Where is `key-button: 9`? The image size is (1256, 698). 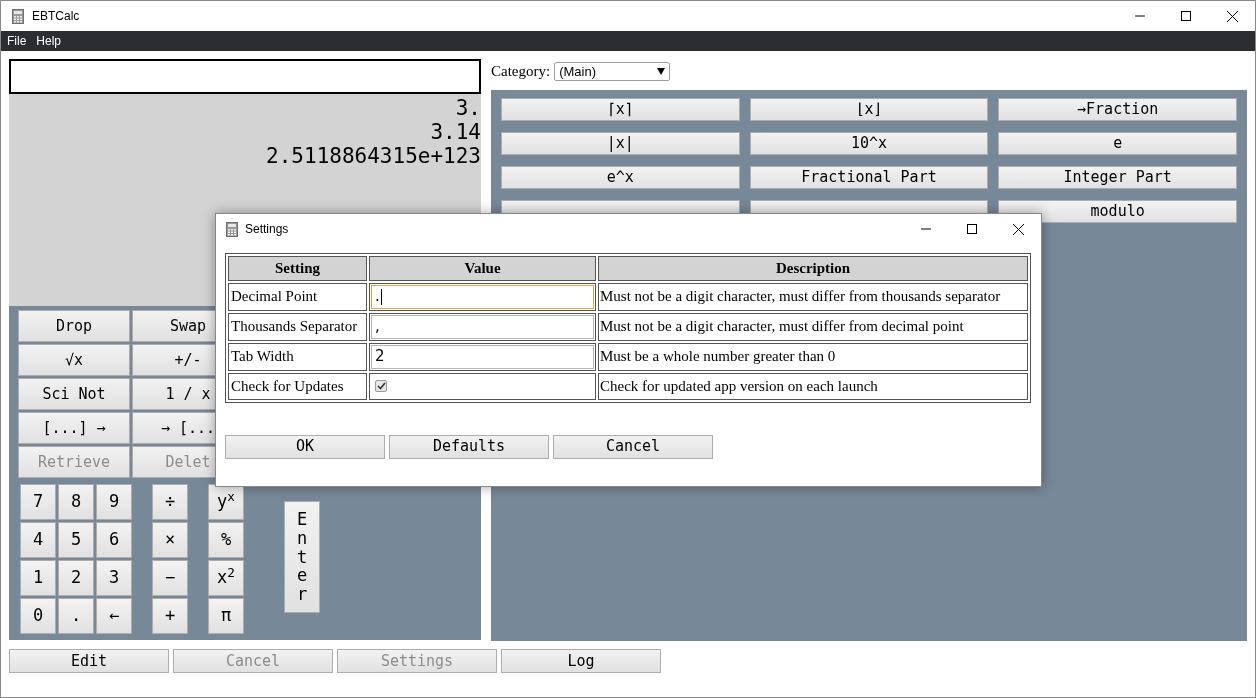 key-button: 9 is located at coordinates (114, 502).